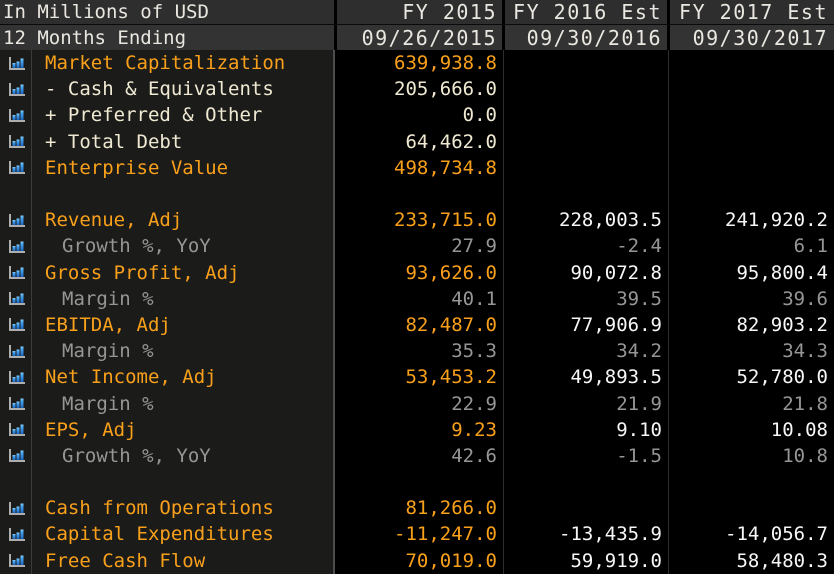  Describe the element at coordinates (114, 220) in the screenshot. I see `row-label: Revenue, Adj` at that location.